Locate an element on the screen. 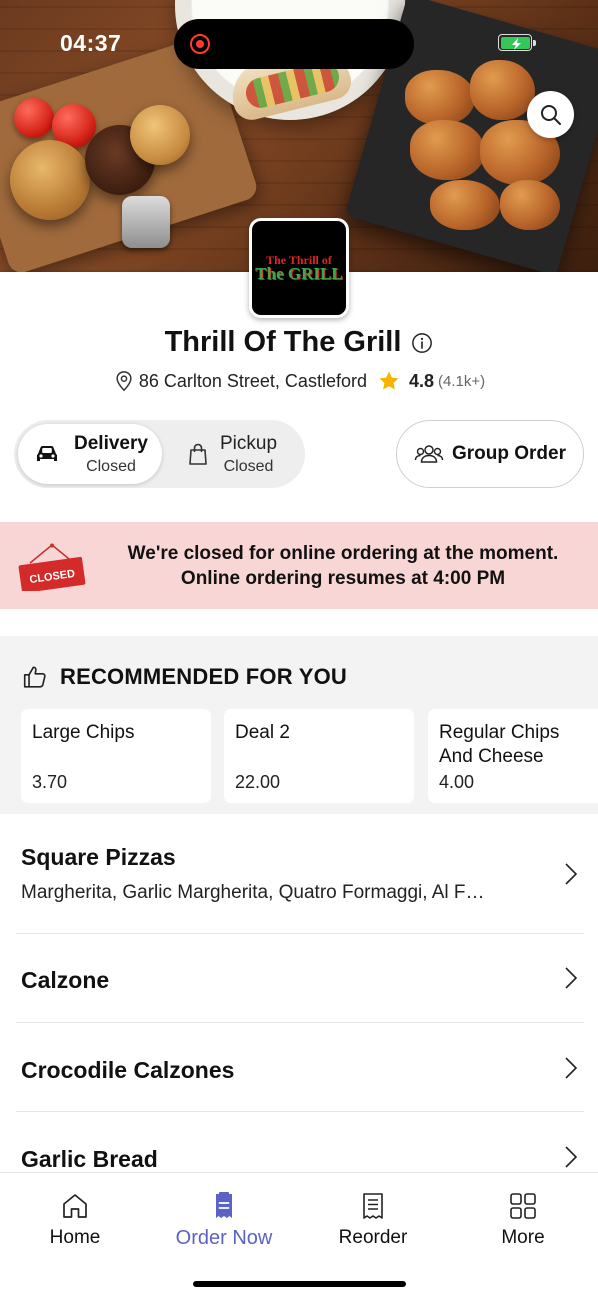  category-row-crocodile-calzones: Crocodile Calzones is located at coordinates (300, 1067).